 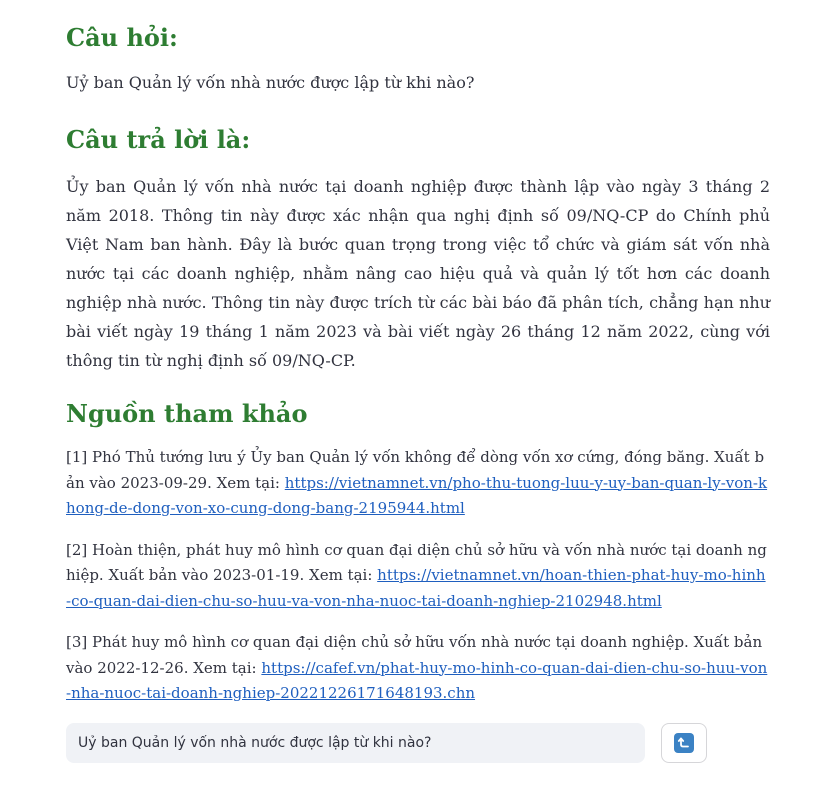 I want to click on question-heading: Câu hỏi:, so click(x=122, y=37).